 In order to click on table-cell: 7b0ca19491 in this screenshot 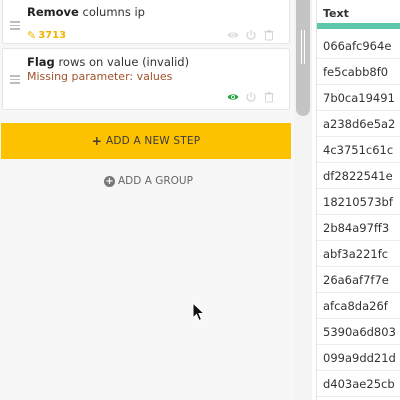, I will do `click(358, 98)`.